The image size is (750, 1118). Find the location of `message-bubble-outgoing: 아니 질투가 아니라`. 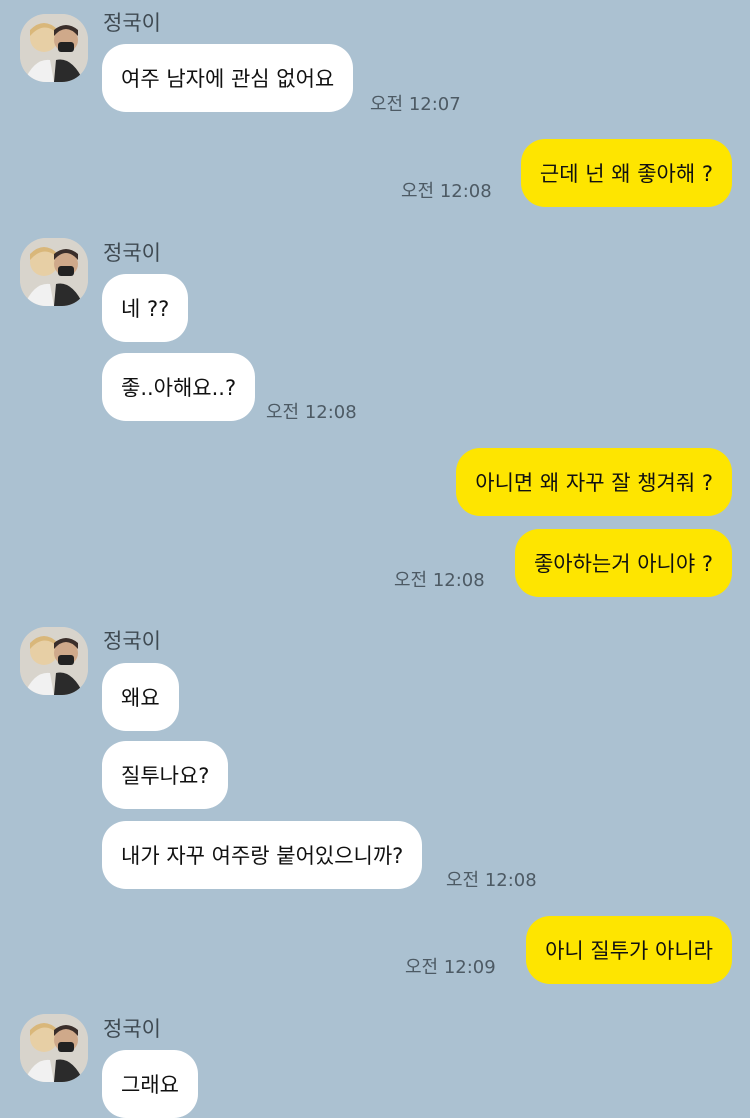

message-bubble-outgoing: 아니 질투가 아니라 is located at coordinates (629, 950).